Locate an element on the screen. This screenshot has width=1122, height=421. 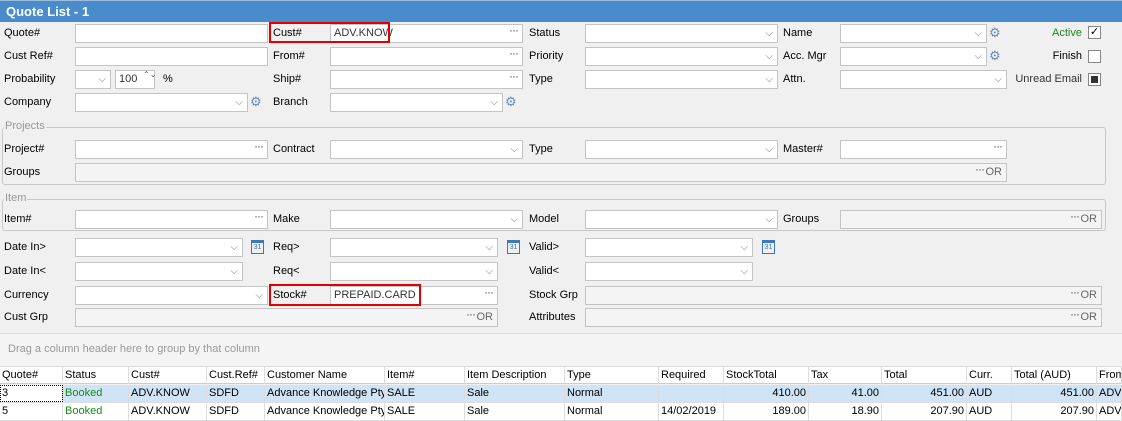
spinner-arrows-icon: ⌃⌄ is located at coordinates (149, 74).